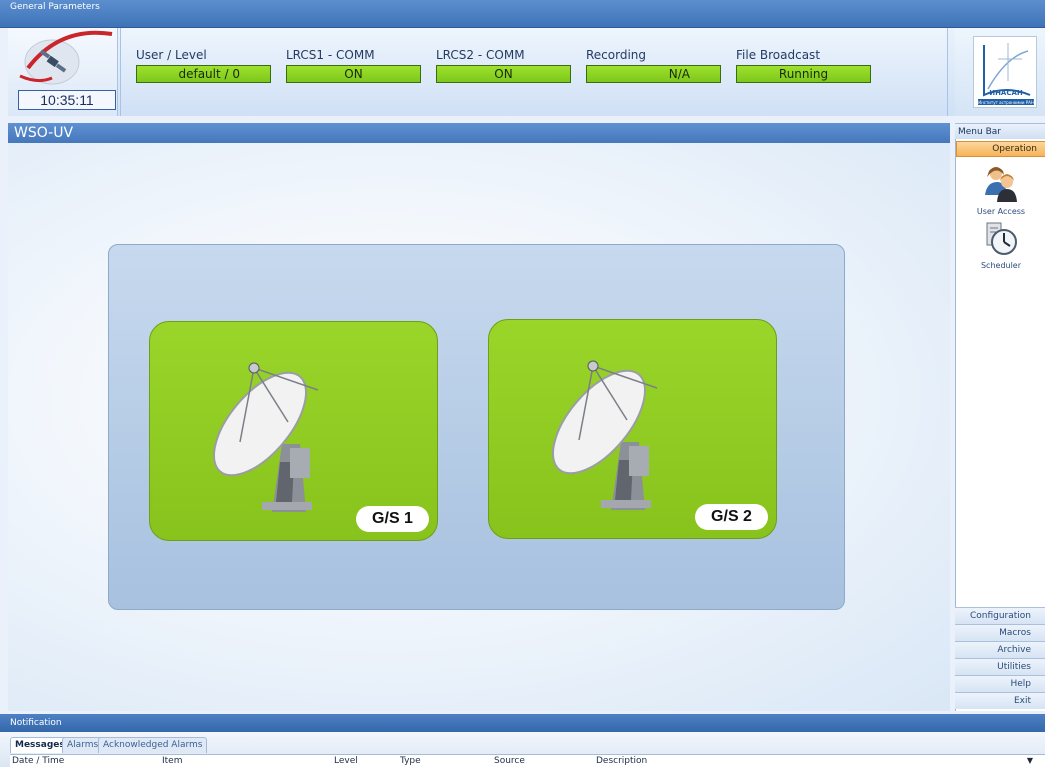 This screenshot has width=1045, height=767. Describe the element at coordinates (621, 761) in the screenshot. I see `column-header-description: Description` at that location.